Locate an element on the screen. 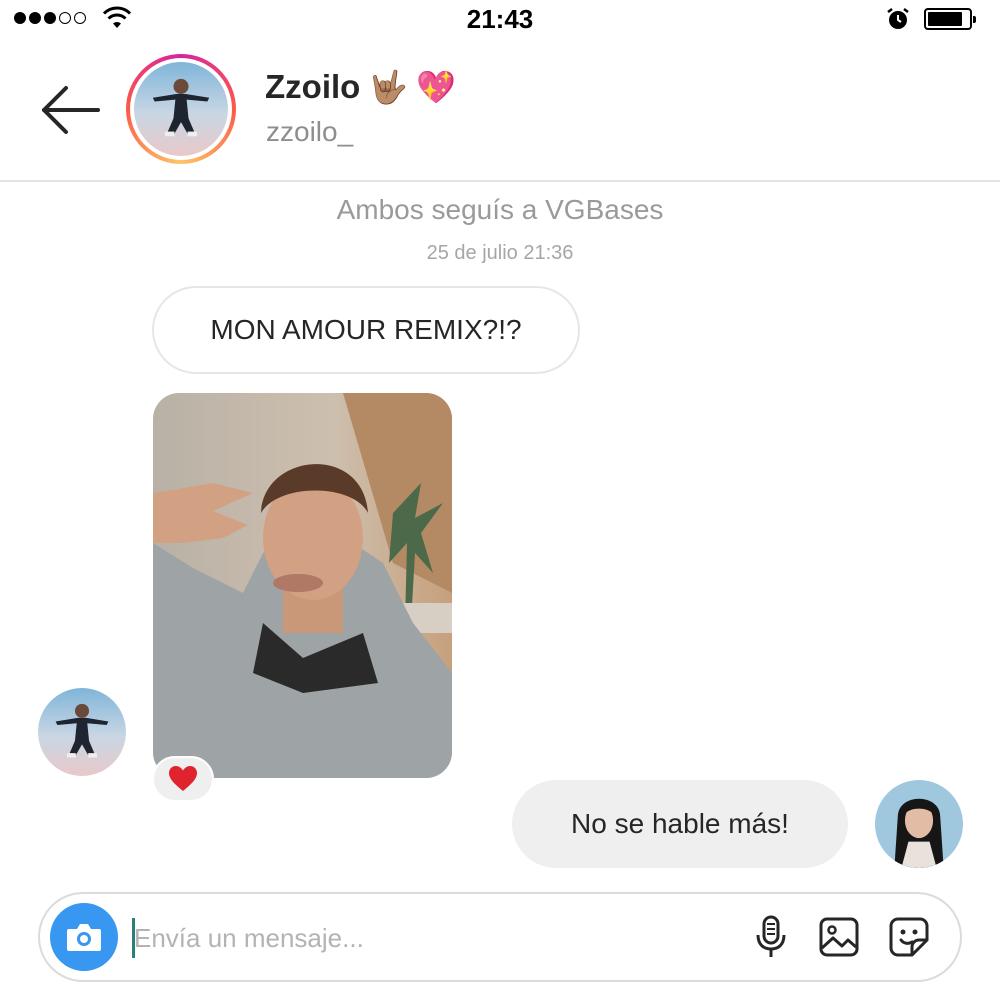 Image resolution: width=1000 pixels, height=1000 pixels. camera-icon is located at coordinates (84, 937).